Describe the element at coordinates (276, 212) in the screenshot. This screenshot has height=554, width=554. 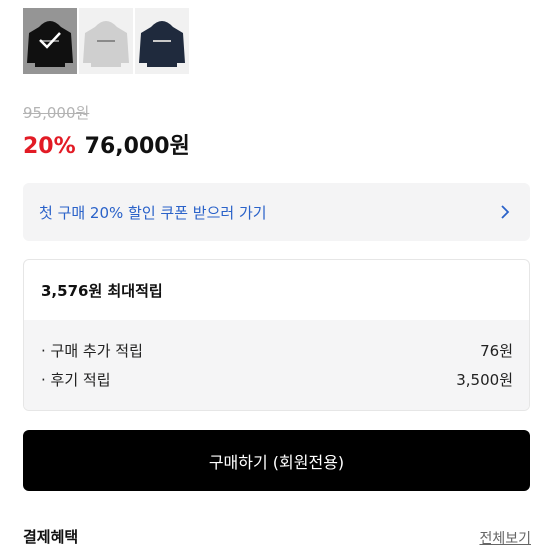
I see `coupon-banner: 첫 구매 20% 할인 쿠폰 받으러 가기` at that location.